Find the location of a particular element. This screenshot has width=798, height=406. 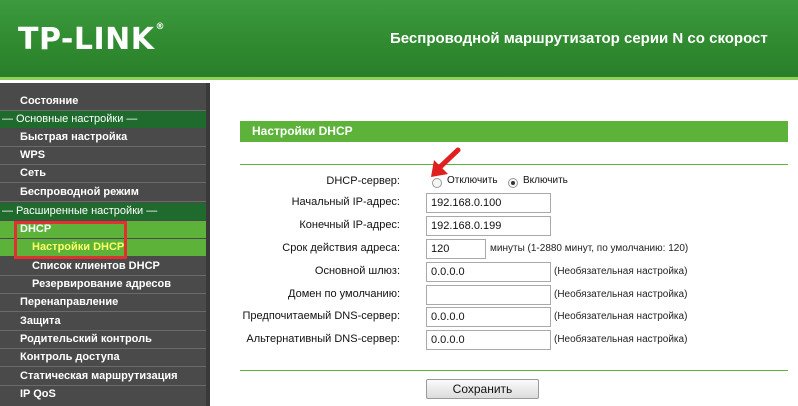

sidebar-group-advanced: — Расширенные настройки — is located at coordinates (103, 211).